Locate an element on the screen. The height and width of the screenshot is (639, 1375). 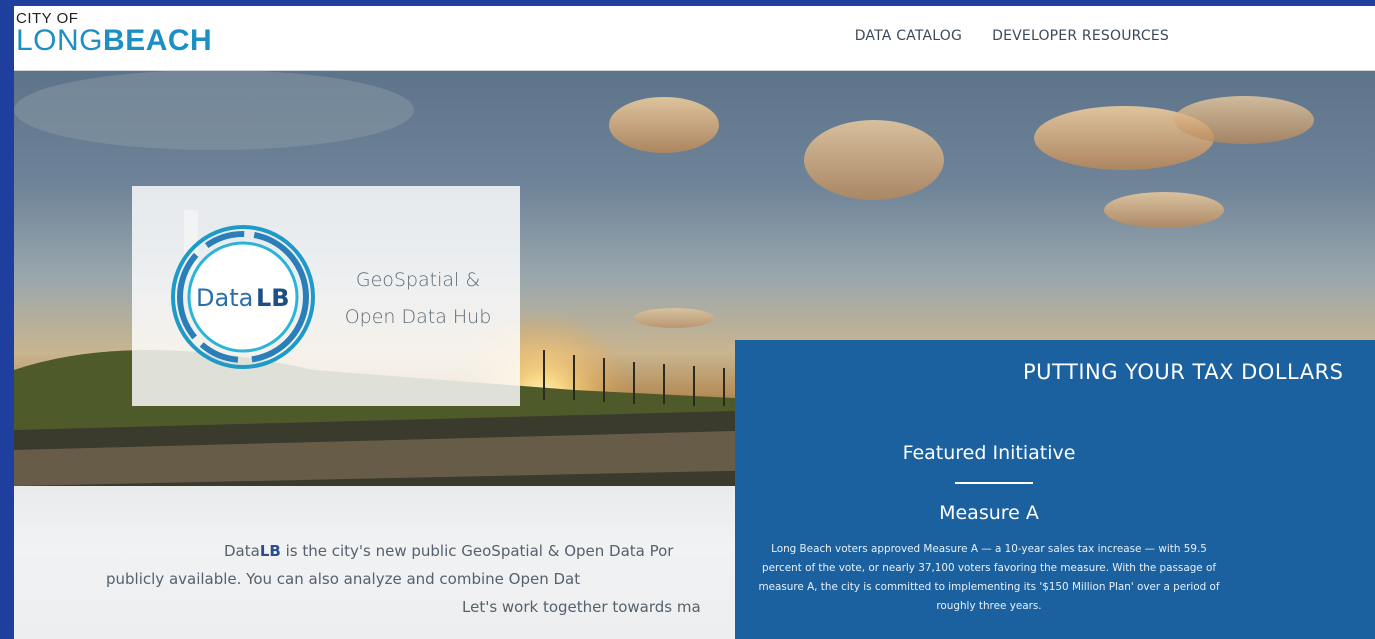
desc-line: roughly three years. is located at coordinates (989, 606).